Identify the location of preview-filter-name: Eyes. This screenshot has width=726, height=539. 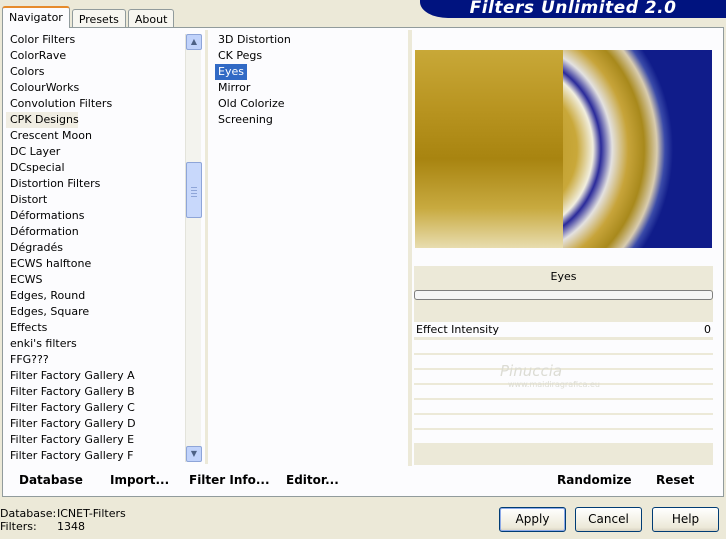
(563, 276).